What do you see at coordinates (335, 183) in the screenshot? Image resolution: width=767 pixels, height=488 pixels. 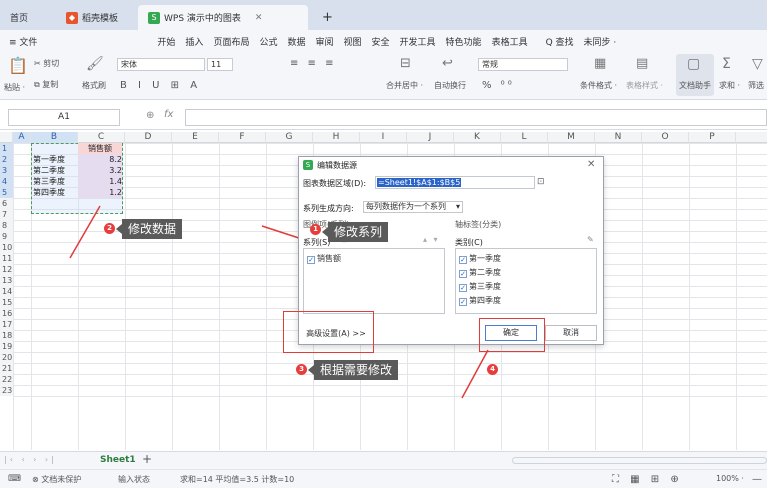 I see `range-label: 图表数据区域(D):` at bounding box center [335, 183].